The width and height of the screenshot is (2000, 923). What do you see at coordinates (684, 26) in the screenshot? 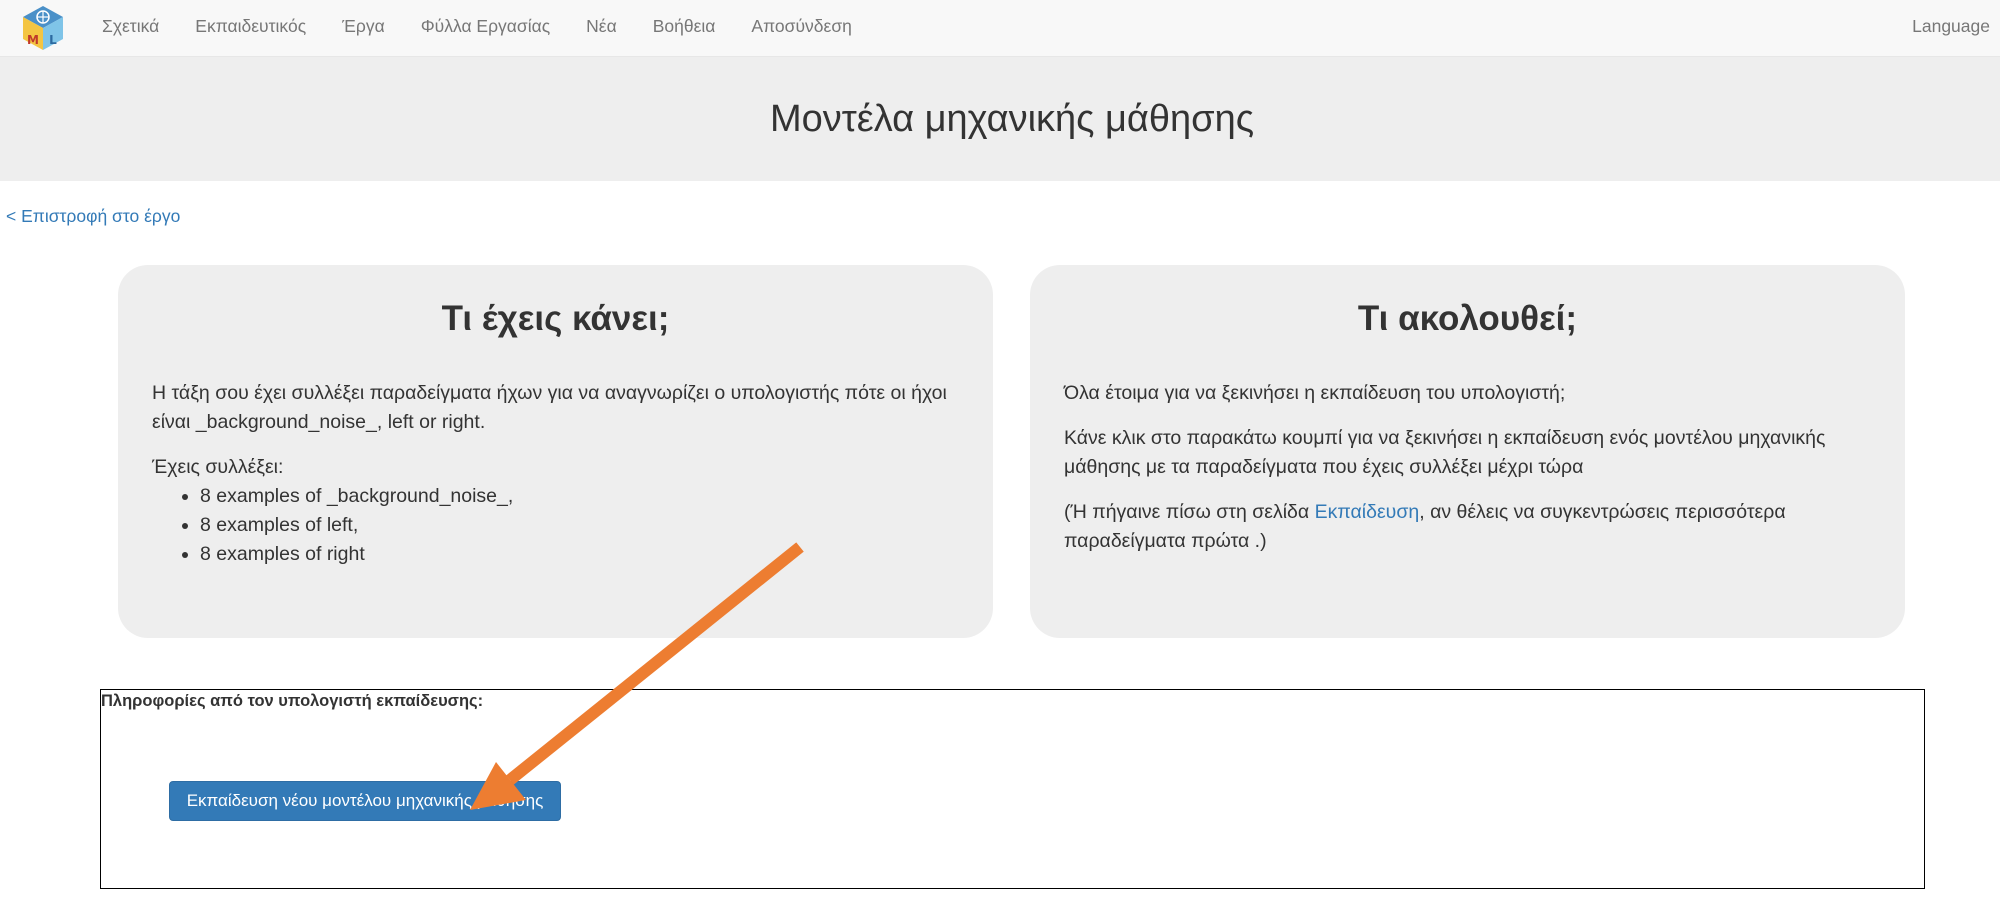
I see `nav-item-help: Βοήθεια` at bounding box center [684, 26].